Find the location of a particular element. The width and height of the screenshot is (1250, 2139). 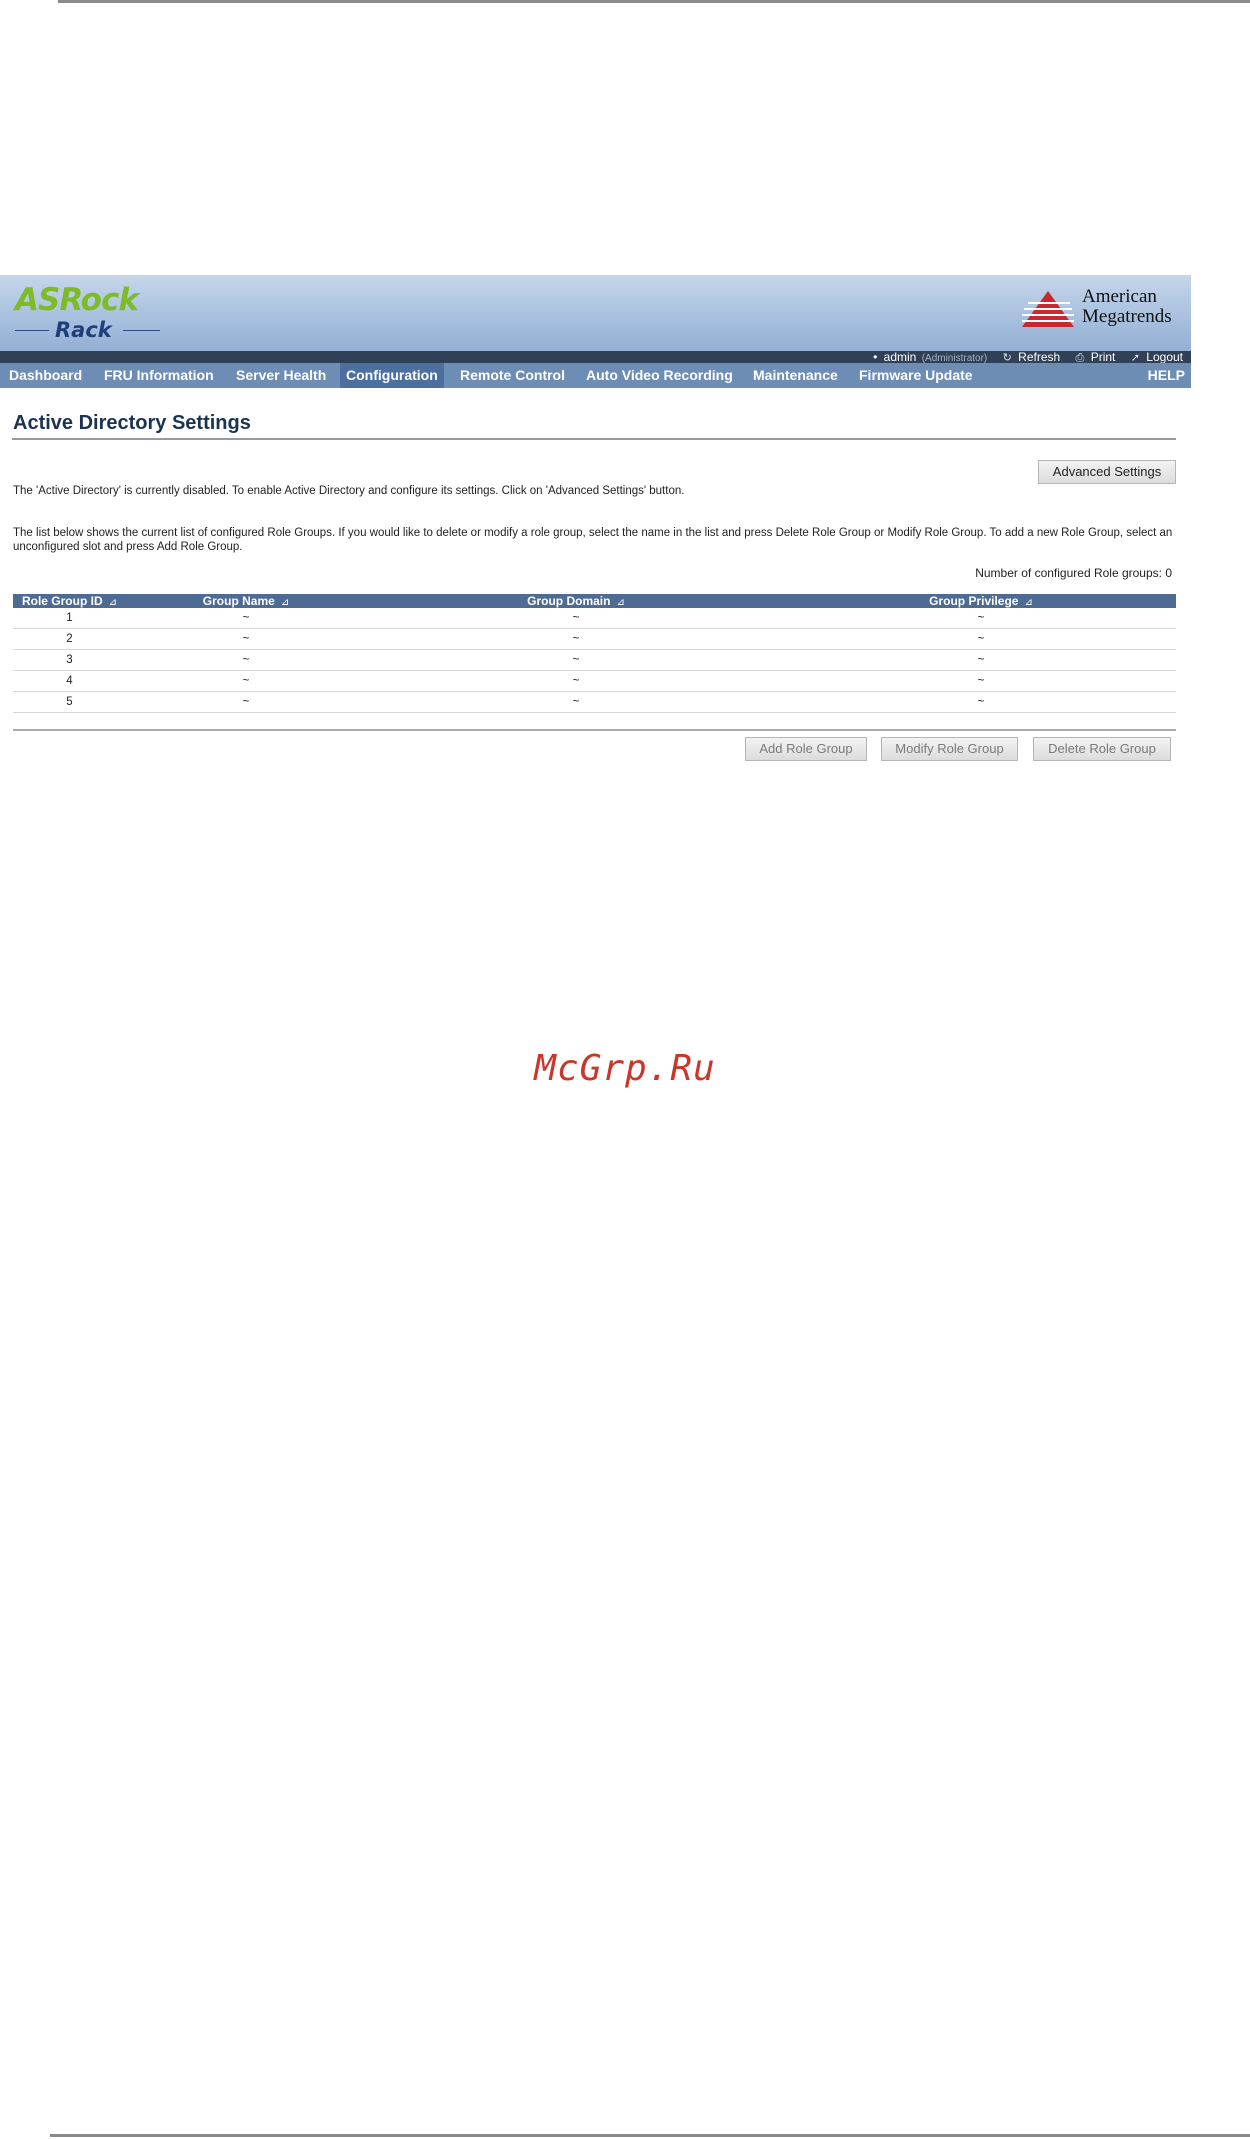

nav-help: HELP is located at coordinates (1166, 375).